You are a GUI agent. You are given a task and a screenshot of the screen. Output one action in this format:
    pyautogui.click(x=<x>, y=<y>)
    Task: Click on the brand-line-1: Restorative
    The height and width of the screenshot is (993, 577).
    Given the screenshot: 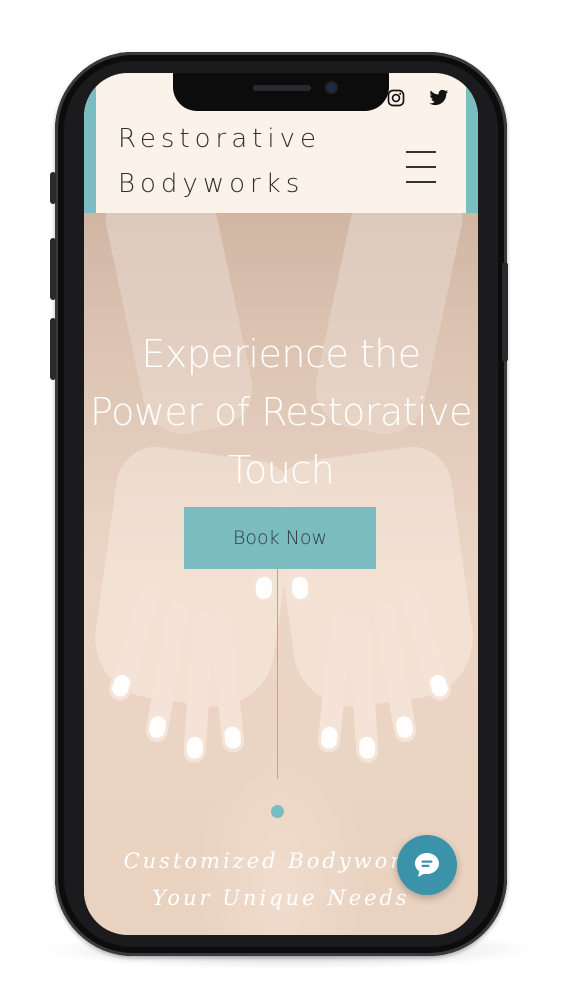 What is the action you would take?
    pyautogui.click(x=219, y=139)
    